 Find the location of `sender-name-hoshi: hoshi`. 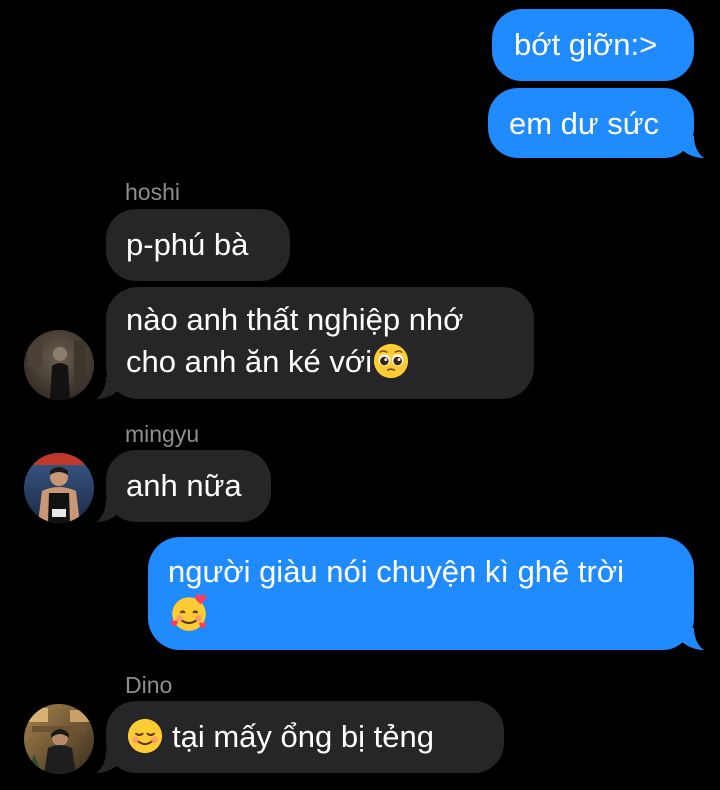

sender-name-hoshi: hoshi is located at coordinates (152, 192).